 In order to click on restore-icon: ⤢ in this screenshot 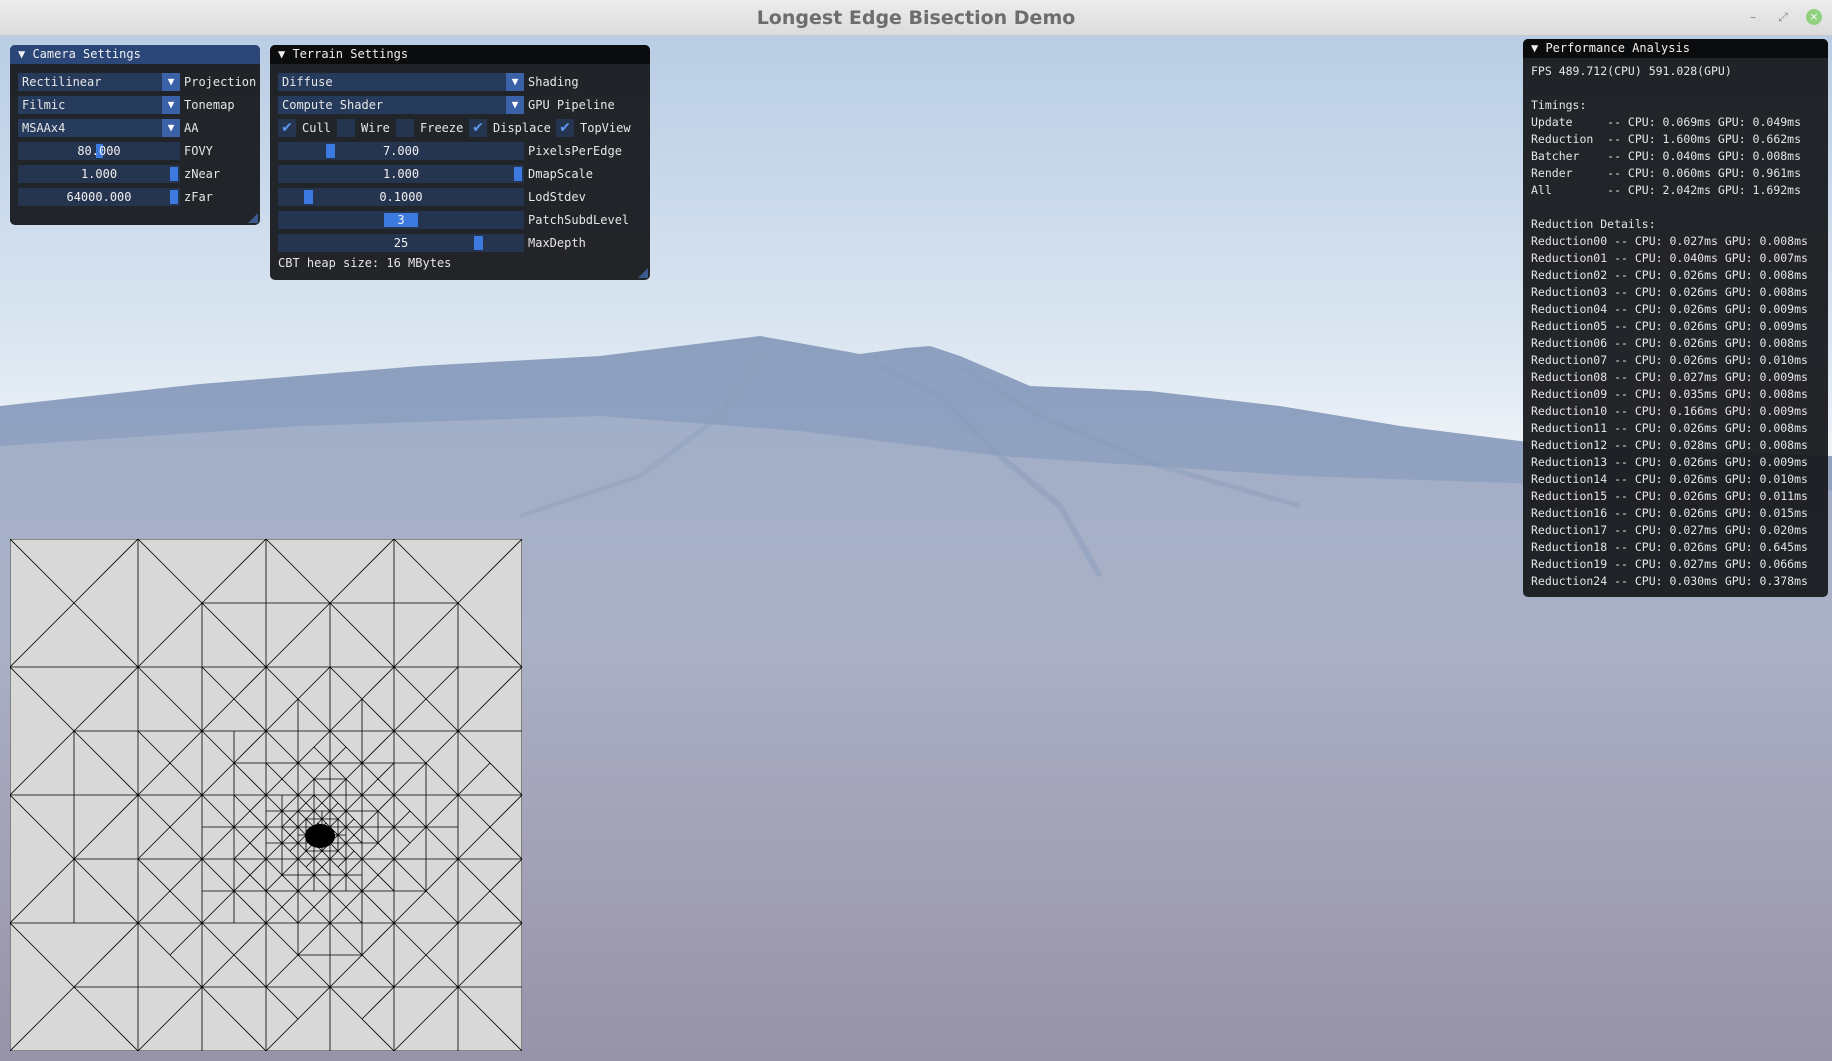, I will do `click(1783, 17)`.